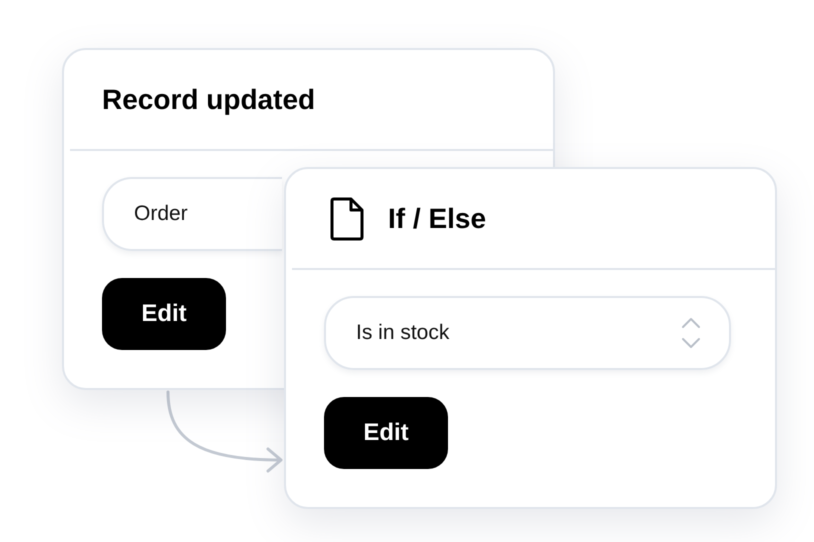  What do you see at coordinates (209, 100) in the screenshot?
I see `card-title: Record updated` at bounding box center [209, 100].